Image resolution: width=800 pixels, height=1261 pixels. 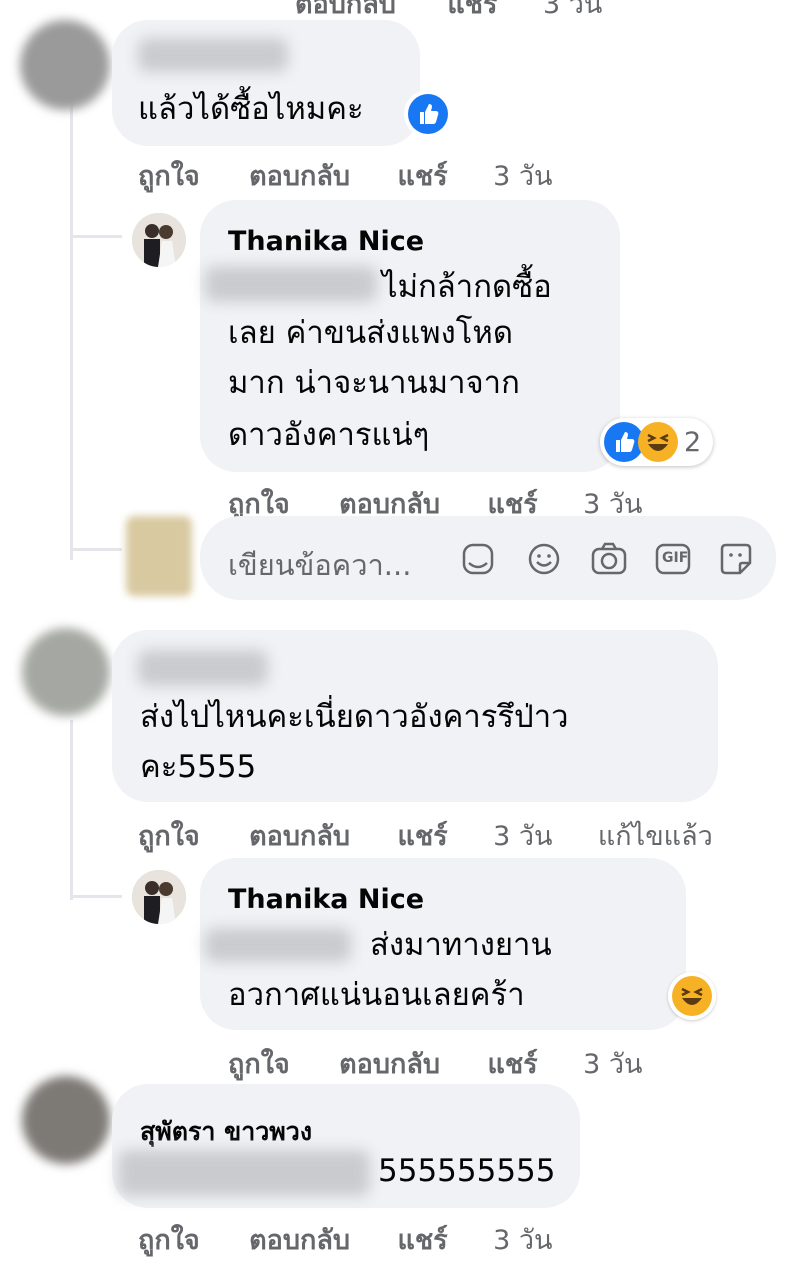 What do you see at coordinates (461, 945) in the screenshot?
I see `reply-text-line: ส่งมาทางยาน` at bounding box center [461, 945].